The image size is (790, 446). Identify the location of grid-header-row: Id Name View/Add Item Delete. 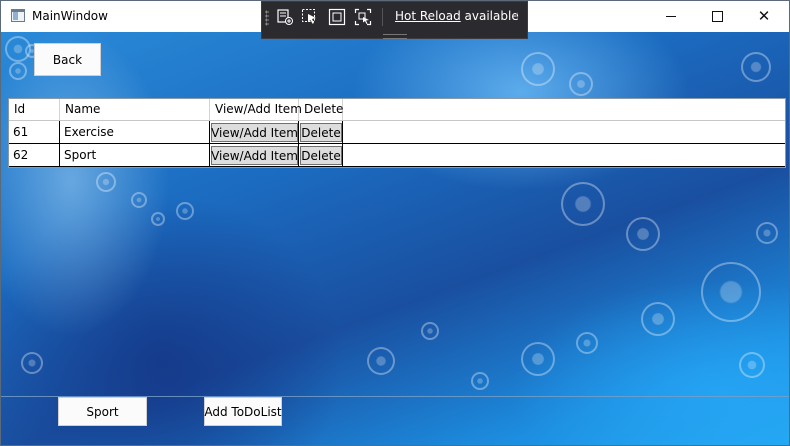
(397, 110).